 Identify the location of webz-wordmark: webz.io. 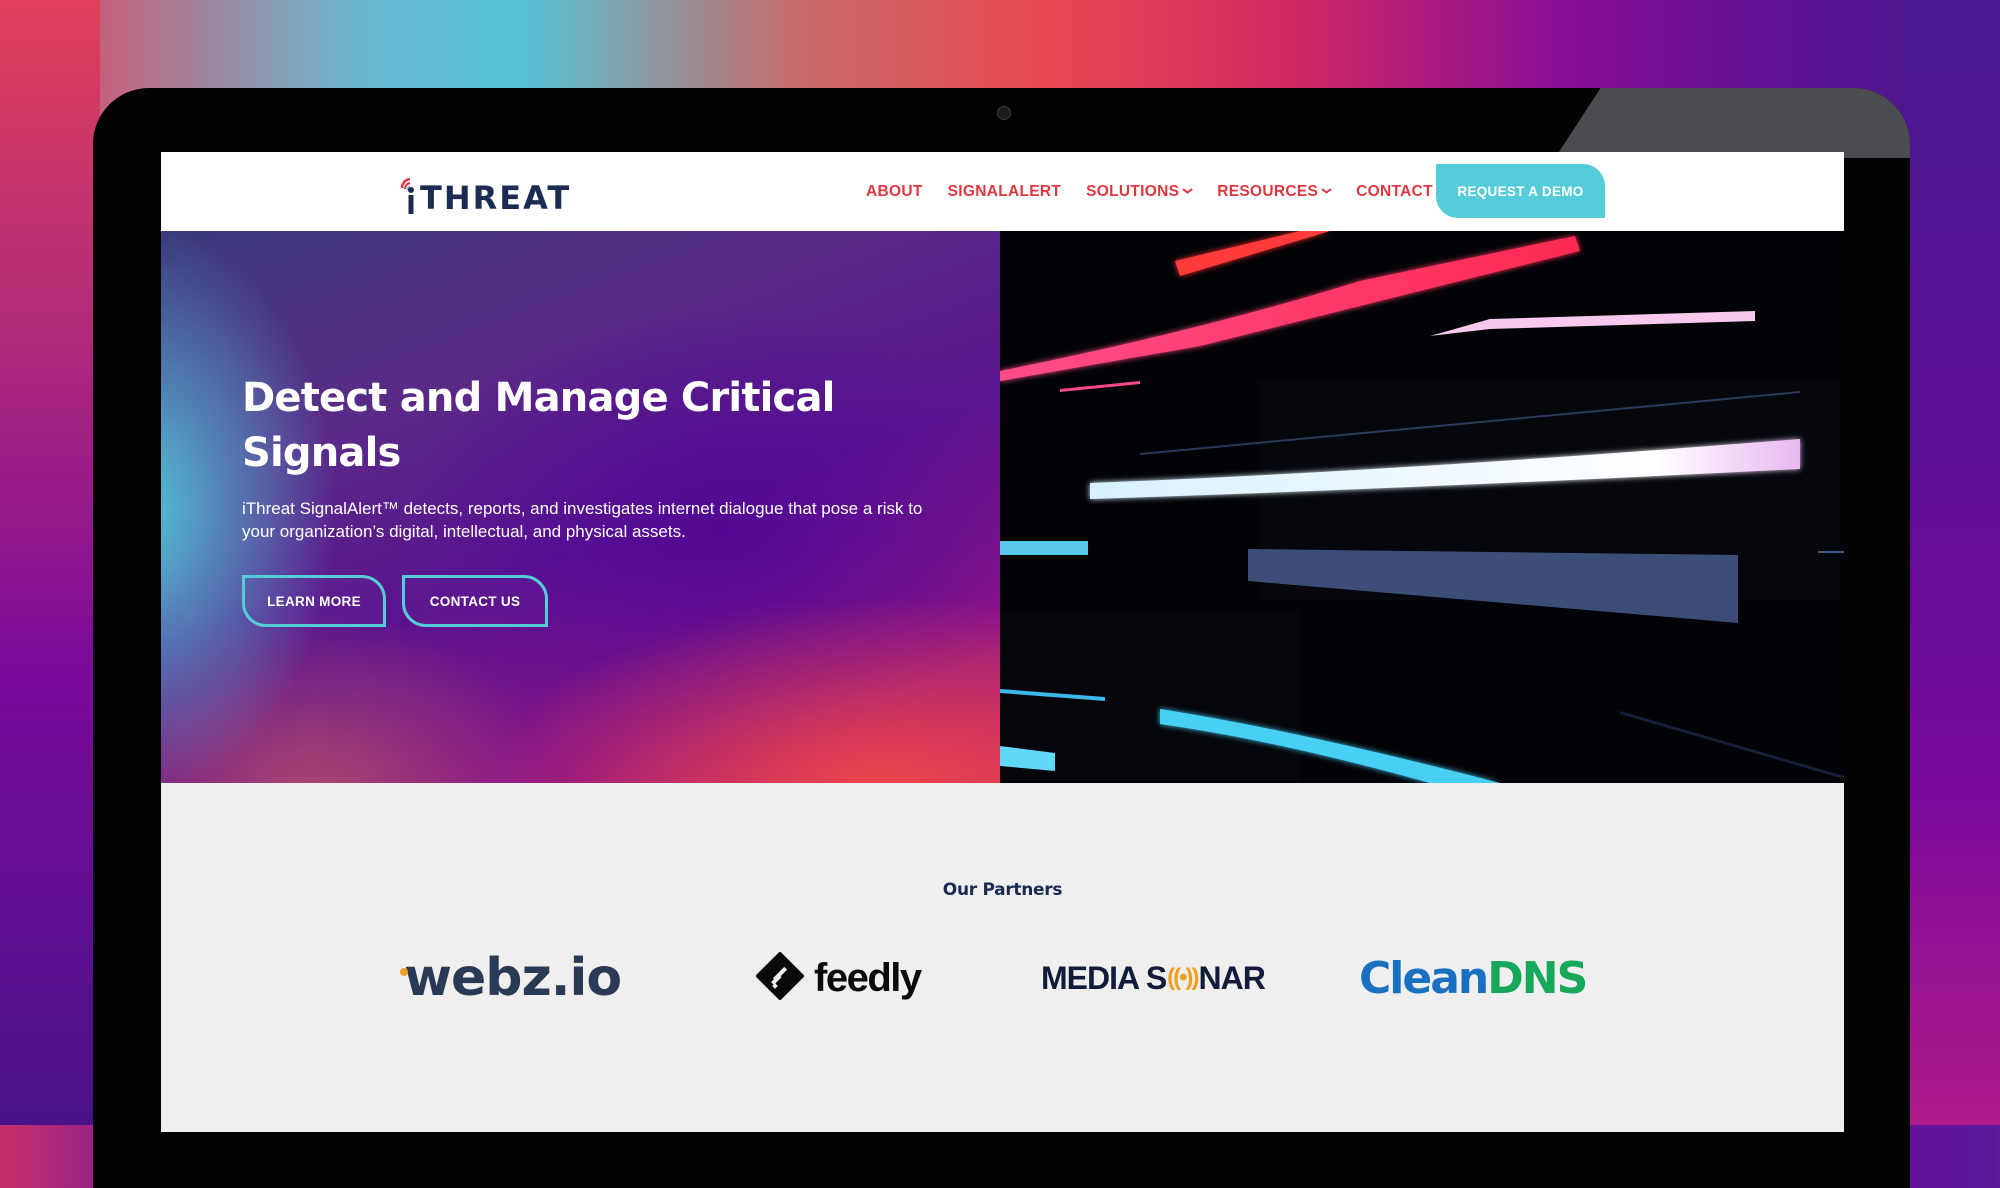
(513, 978).